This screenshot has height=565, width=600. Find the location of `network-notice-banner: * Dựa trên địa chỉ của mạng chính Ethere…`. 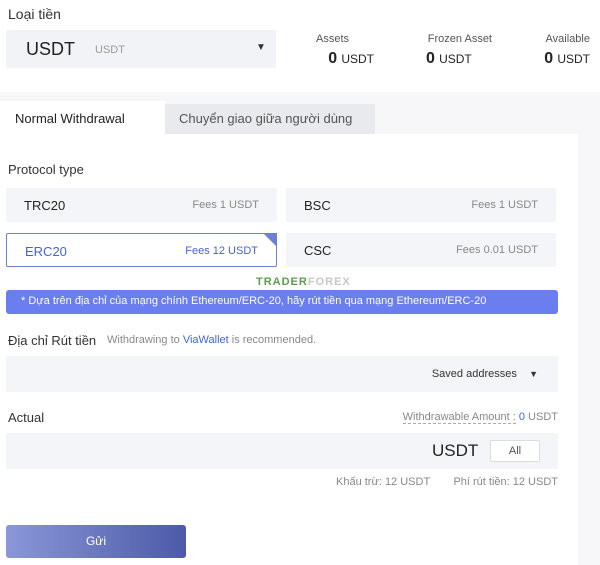

network-notice-banner: * Dựa trên địa chỉ của mạng chính Ethere… is located at coordinates (282, 302).